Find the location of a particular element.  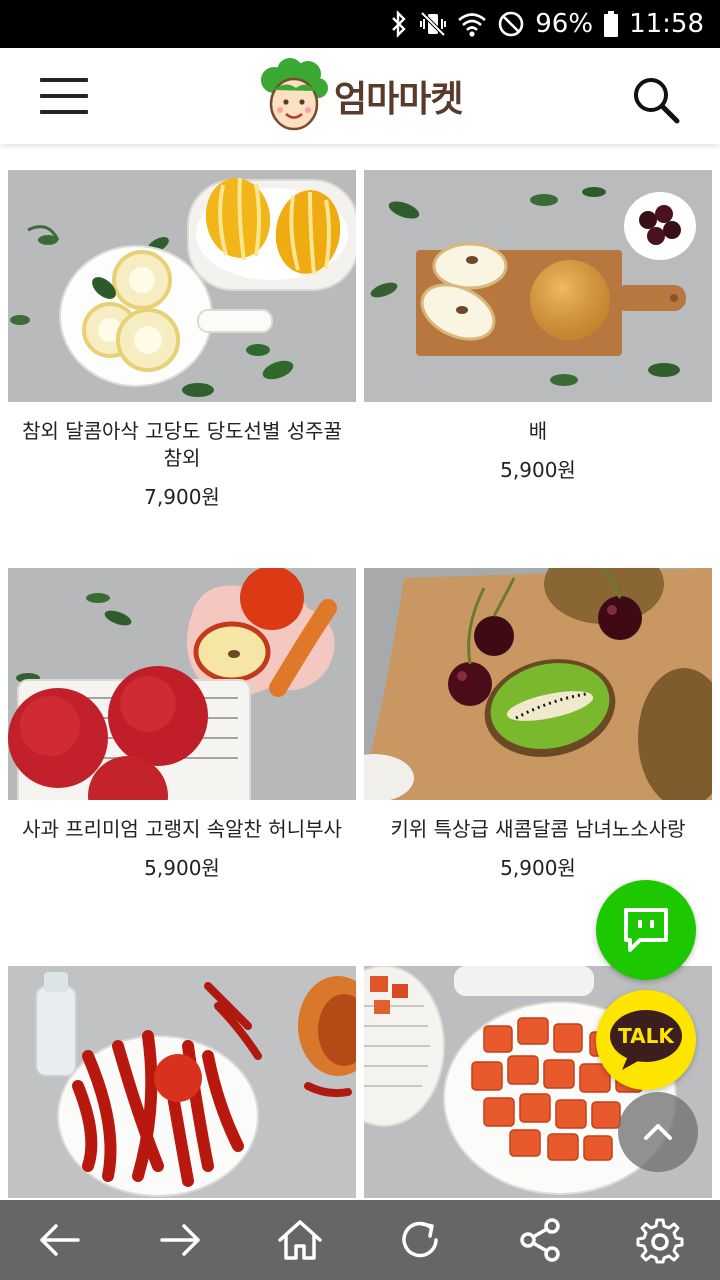

search-button is located at coordinates (656, 100).